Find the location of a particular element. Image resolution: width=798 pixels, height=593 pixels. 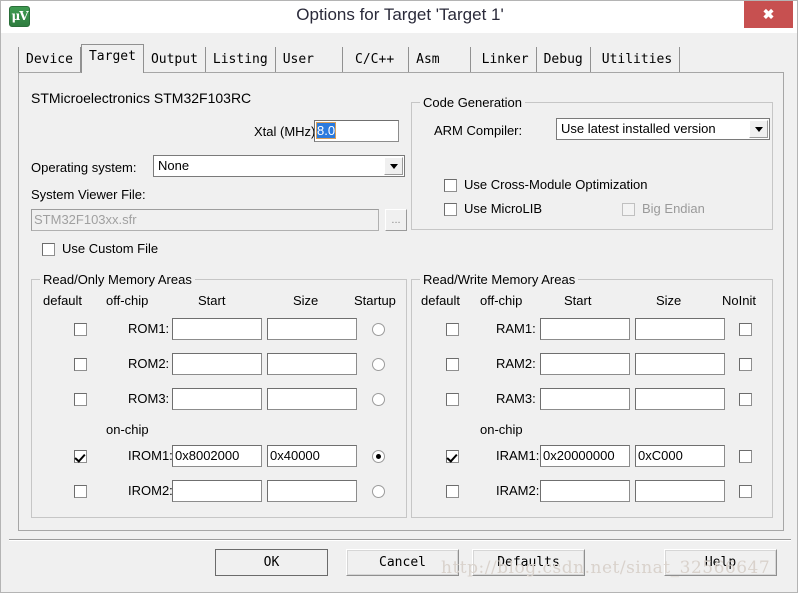

ram1-start-input is located at coordinates (585, 329).